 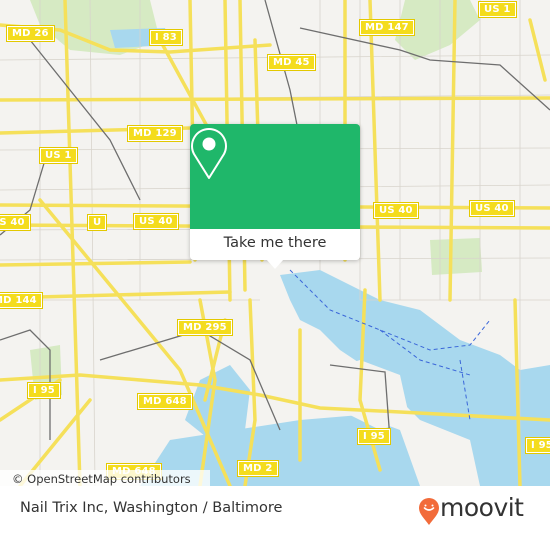 What do you see at coordinates (396, 210) in the screenshot?
I see `road-shield-us-40-mid-right: US 40` at bounding box center [396, 210].